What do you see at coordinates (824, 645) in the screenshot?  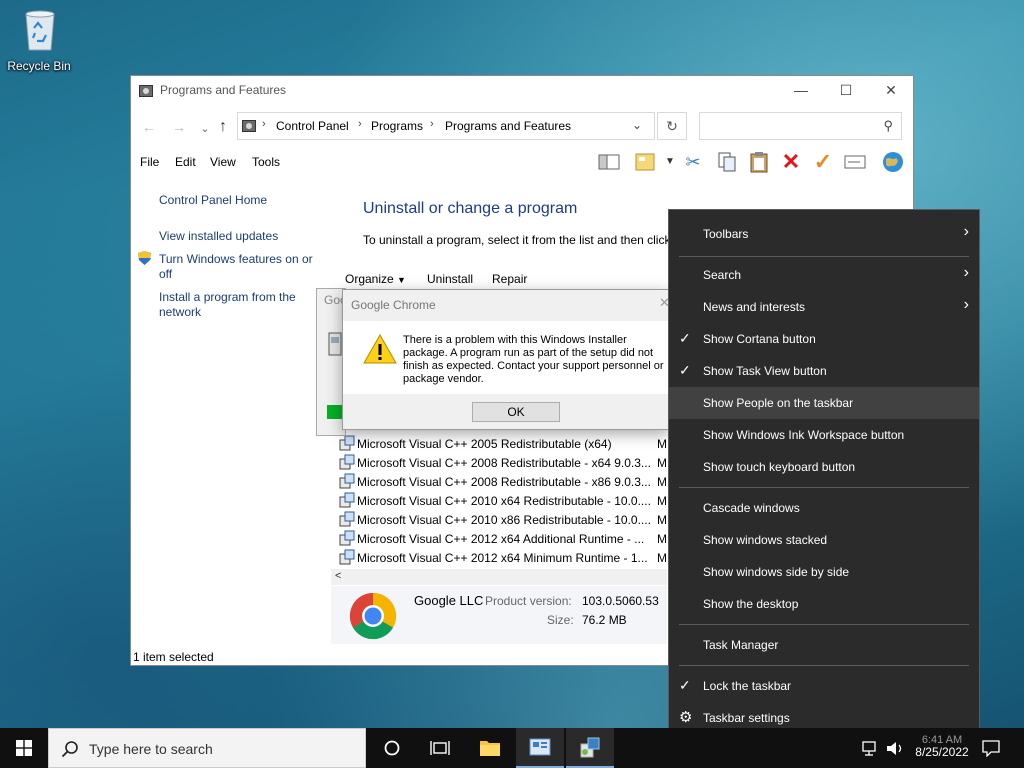 I see `menu-item-task-manager: Task Manager` at bounding box center [824, 645].